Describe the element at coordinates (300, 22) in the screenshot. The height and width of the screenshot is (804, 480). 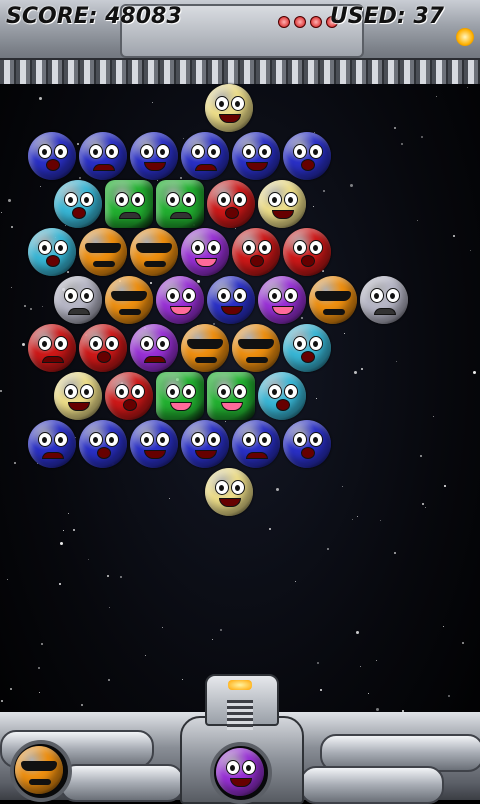
I see `indicator-light` at that location.